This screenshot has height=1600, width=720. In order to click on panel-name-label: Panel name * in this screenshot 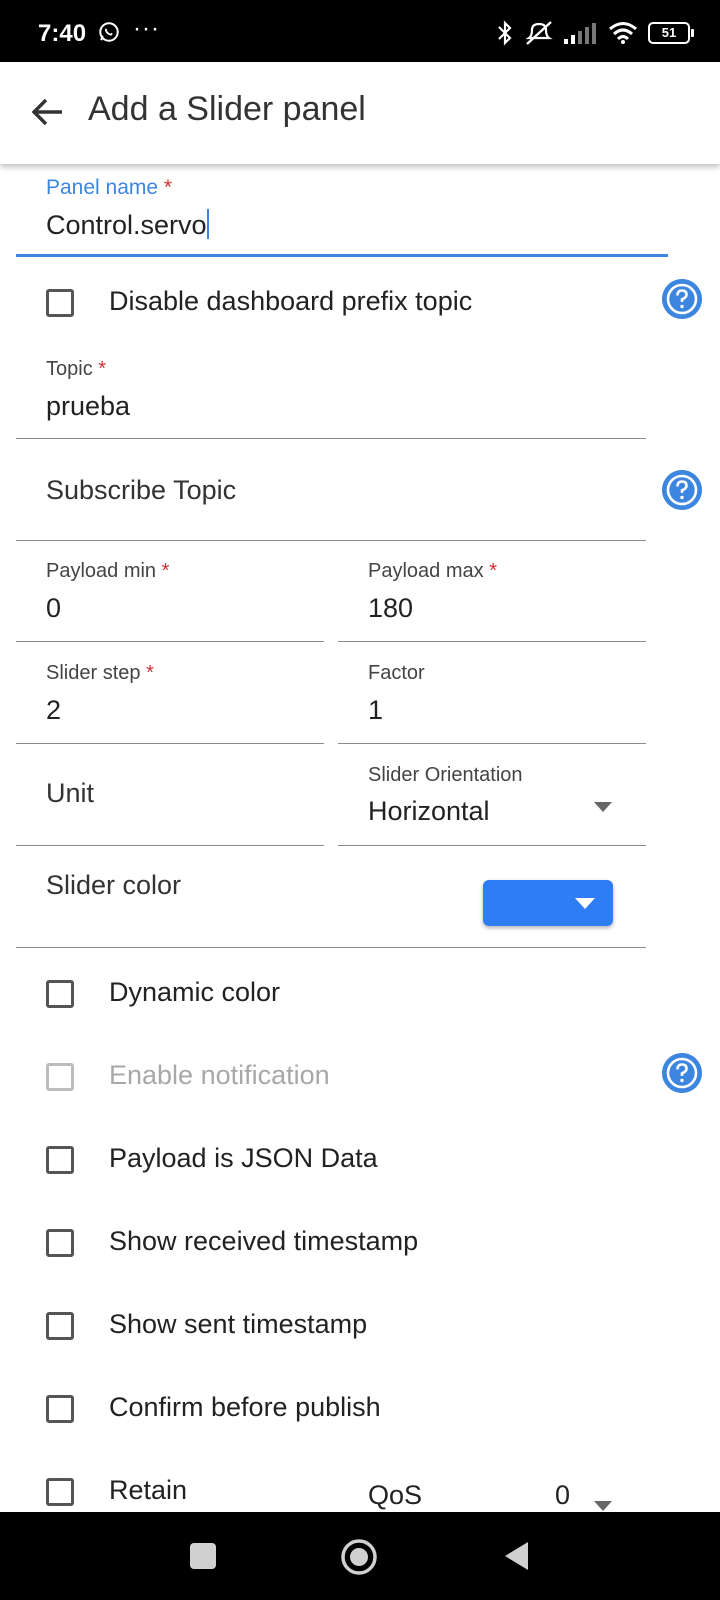, I will do `click(109, 187)`.